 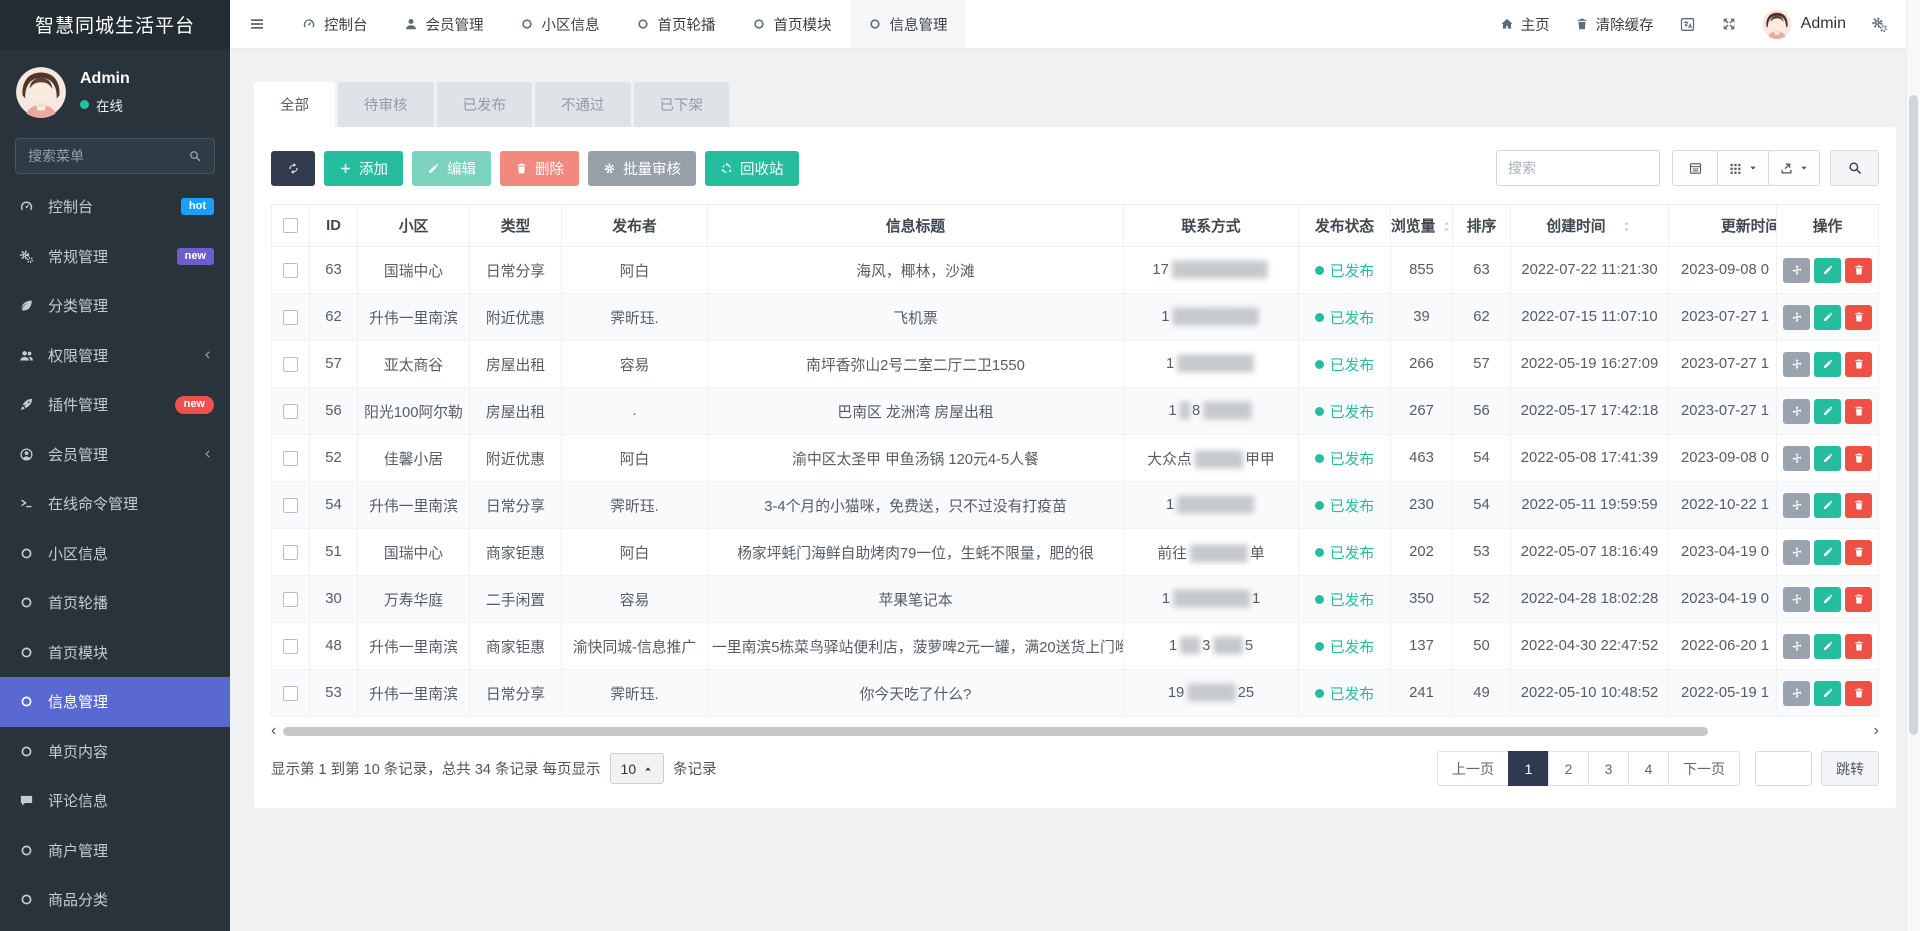 What do you see at coordinates (642, 168) in the screenshot?
I see `batch-audit-button: 批量审核` at bounding box center [642, 168].